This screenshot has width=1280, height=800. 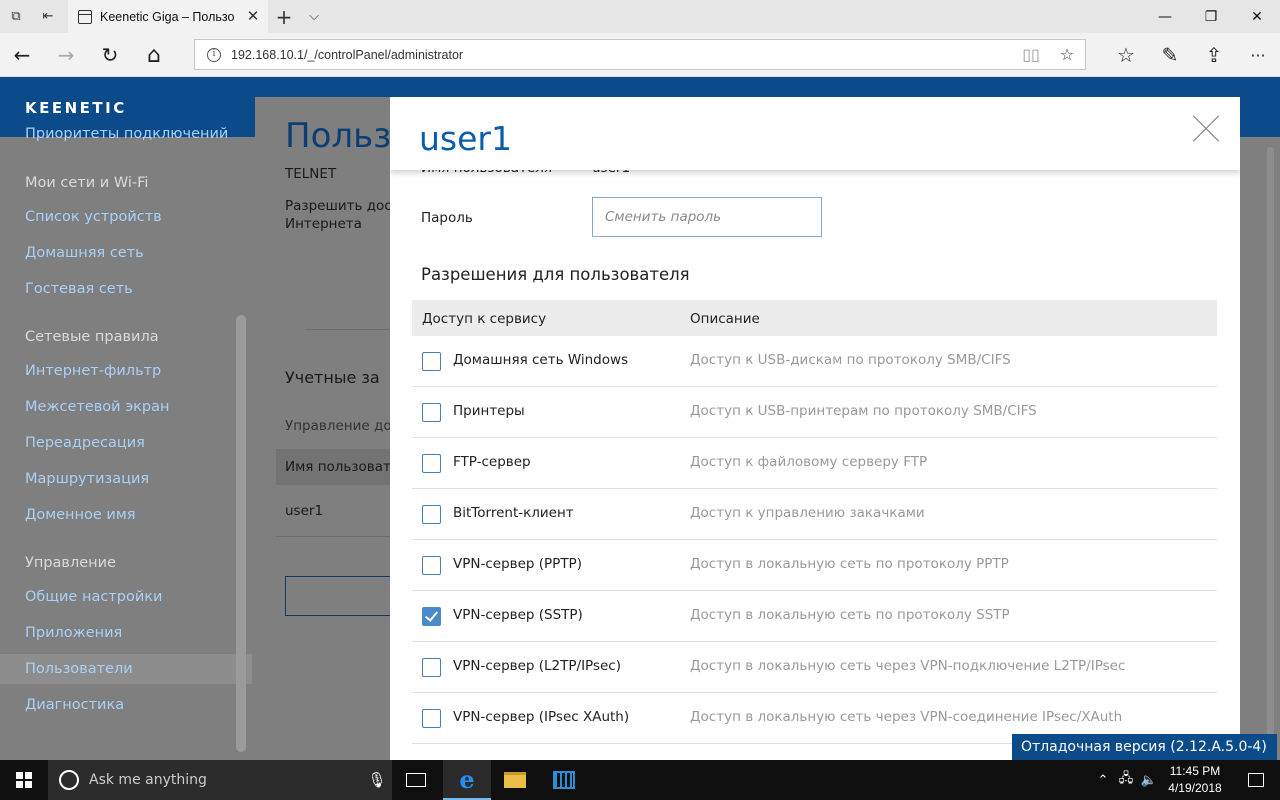 What do you see at coordinates (492, 462) in the screenshot?
I see `service-name: FTP-сервер` at bounding box center [492, 462].